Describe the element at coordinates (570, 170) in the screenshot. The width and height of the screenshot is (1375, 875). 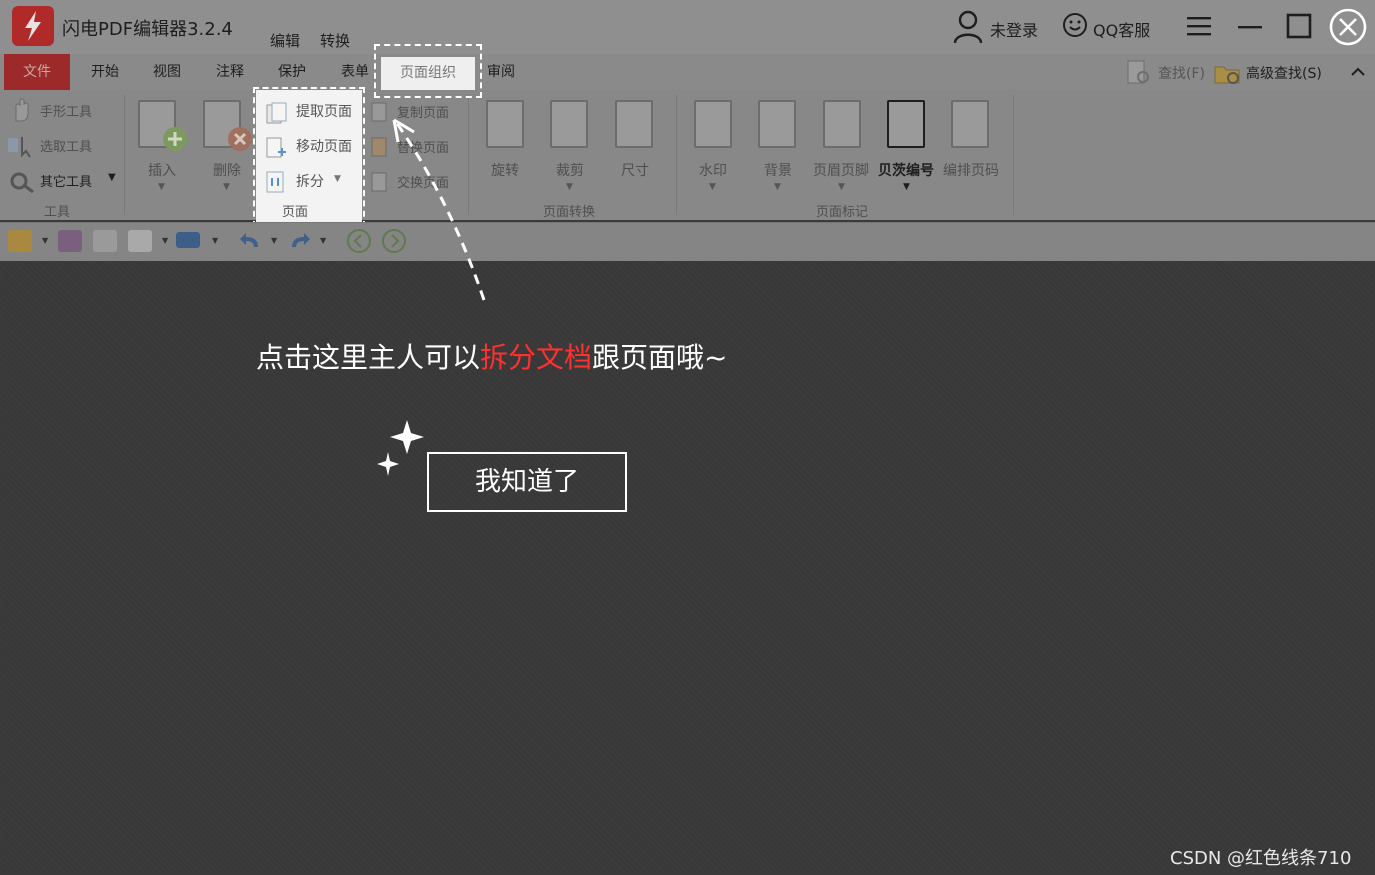
I see `crop-button: 裁剪` at that location.